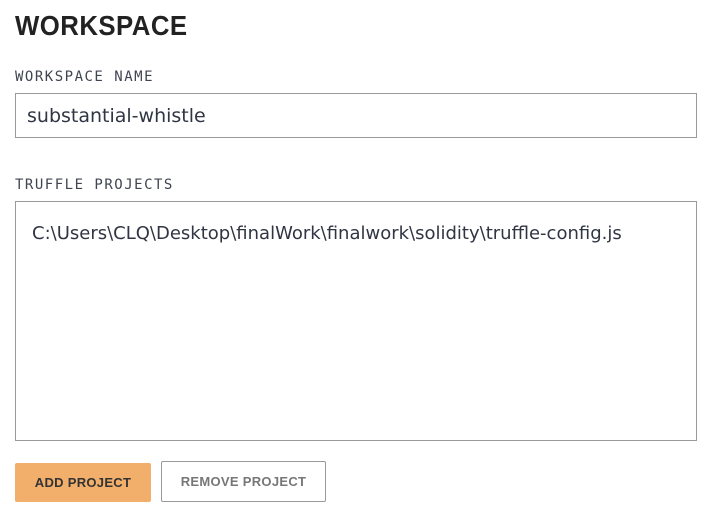  I want to click on truffle-projects-label: TRUFFLE PROJECTS, so click(94, 185).